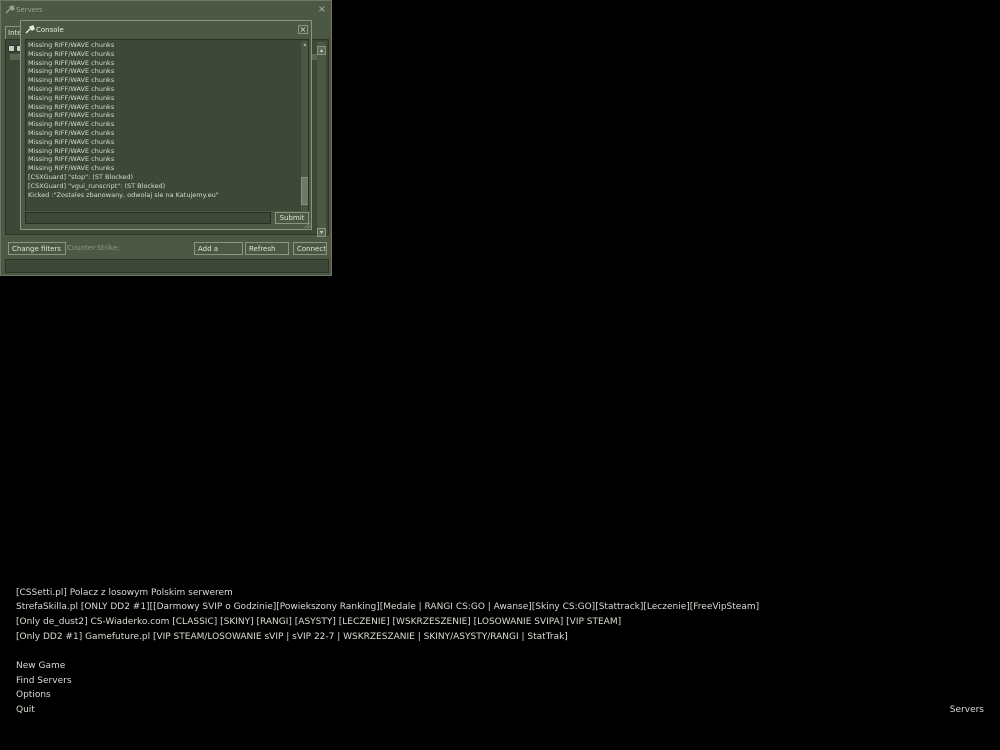  What do you see at coordinates (310, 248) in the screenshot?
I see `connect-button: Connect` at bounding box center [310, 248].